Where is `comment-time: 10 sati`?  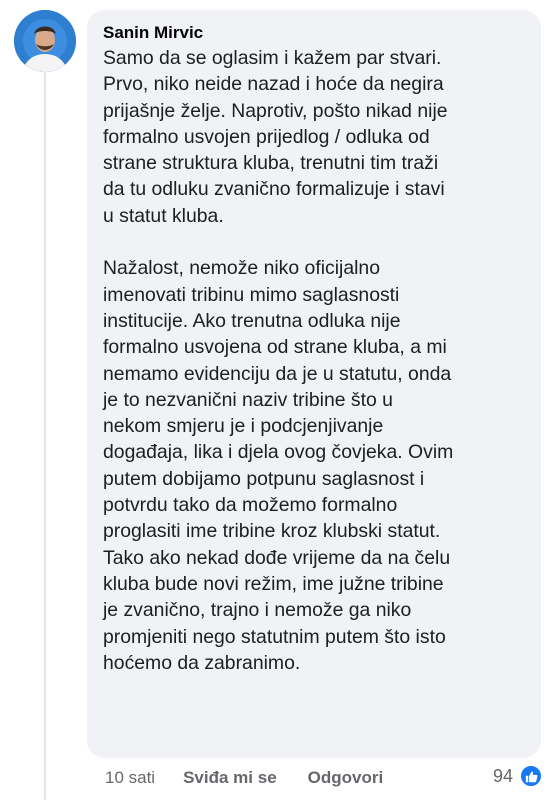
comment-time: 10 sati is located at coordinates (130, 778).